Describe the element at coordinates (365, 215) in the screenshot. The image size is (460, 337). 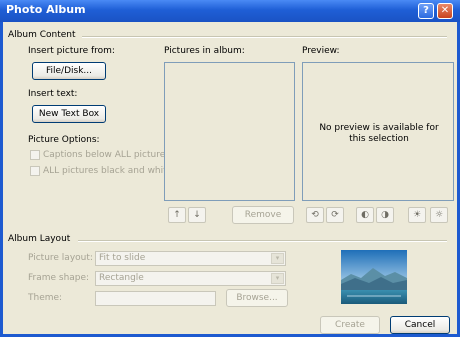
I see `more-contrast-icon: ◐` at that location.